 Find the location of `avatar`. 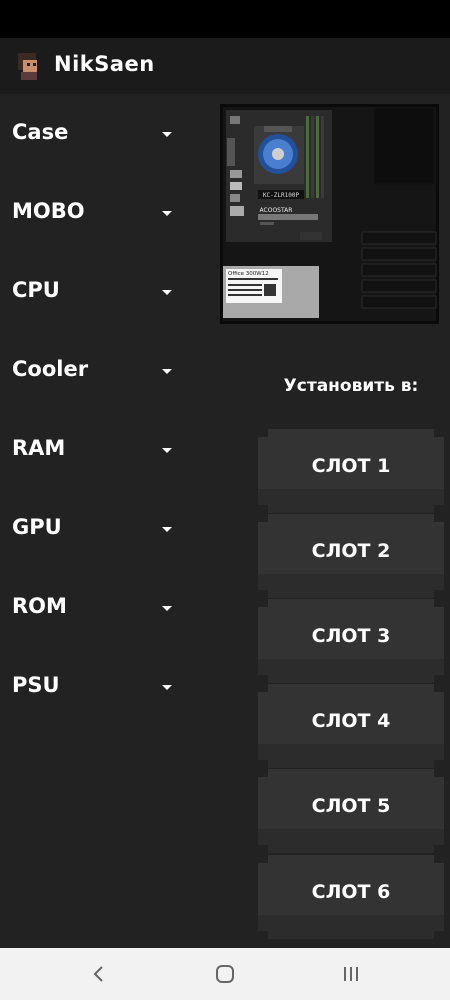

avatar is located at coordinates (28, 66).